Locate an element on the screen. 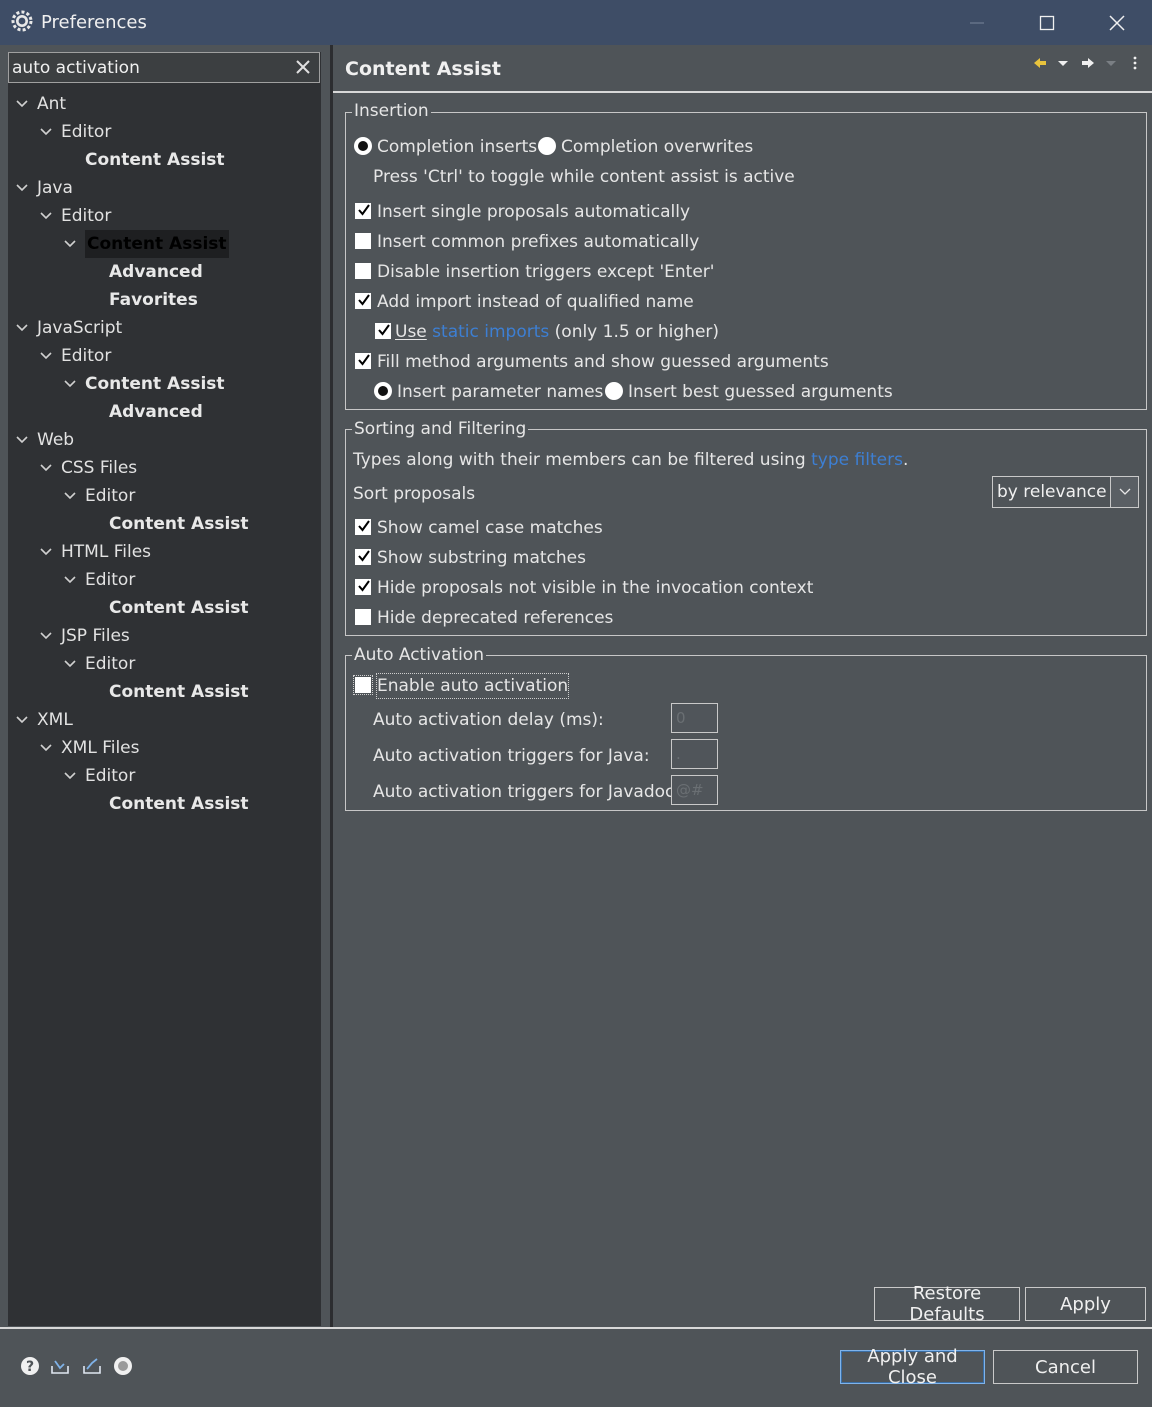 The image size is (1152, 1407). tree-item: JavaScript is located at coordinates (79, 328).